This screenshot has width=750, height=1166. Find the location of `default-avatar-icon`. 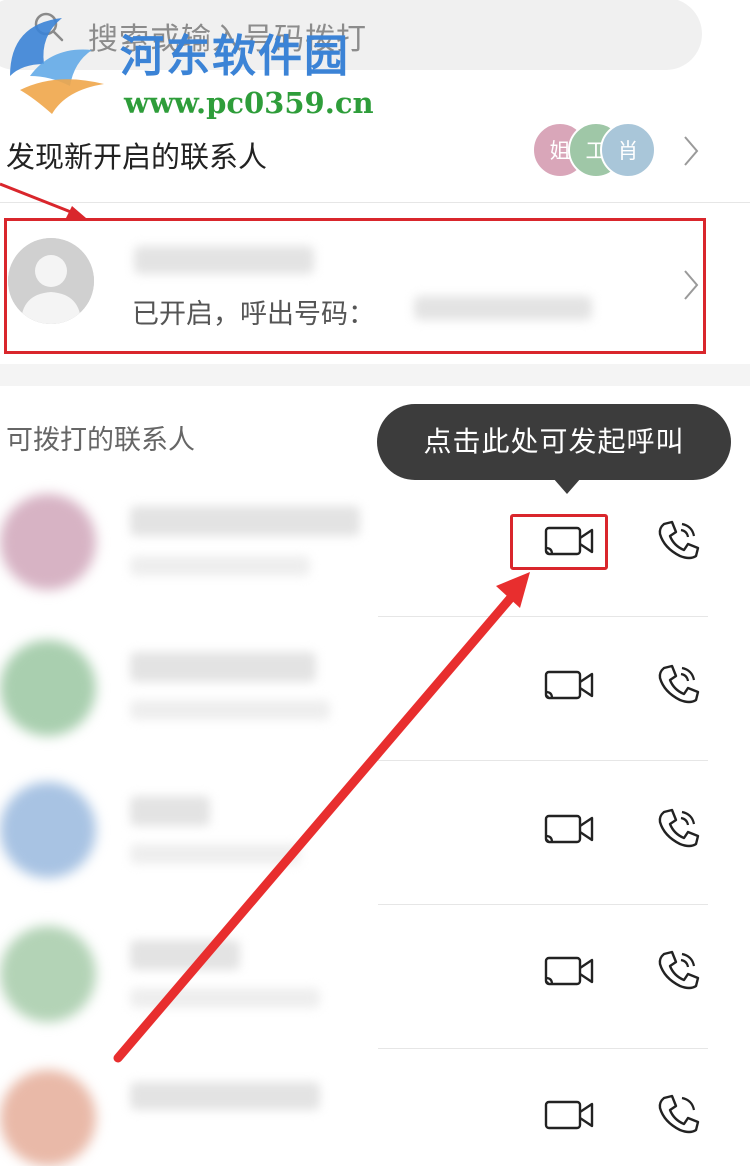

default-avatar-icon is located at coordinates (51, 281).